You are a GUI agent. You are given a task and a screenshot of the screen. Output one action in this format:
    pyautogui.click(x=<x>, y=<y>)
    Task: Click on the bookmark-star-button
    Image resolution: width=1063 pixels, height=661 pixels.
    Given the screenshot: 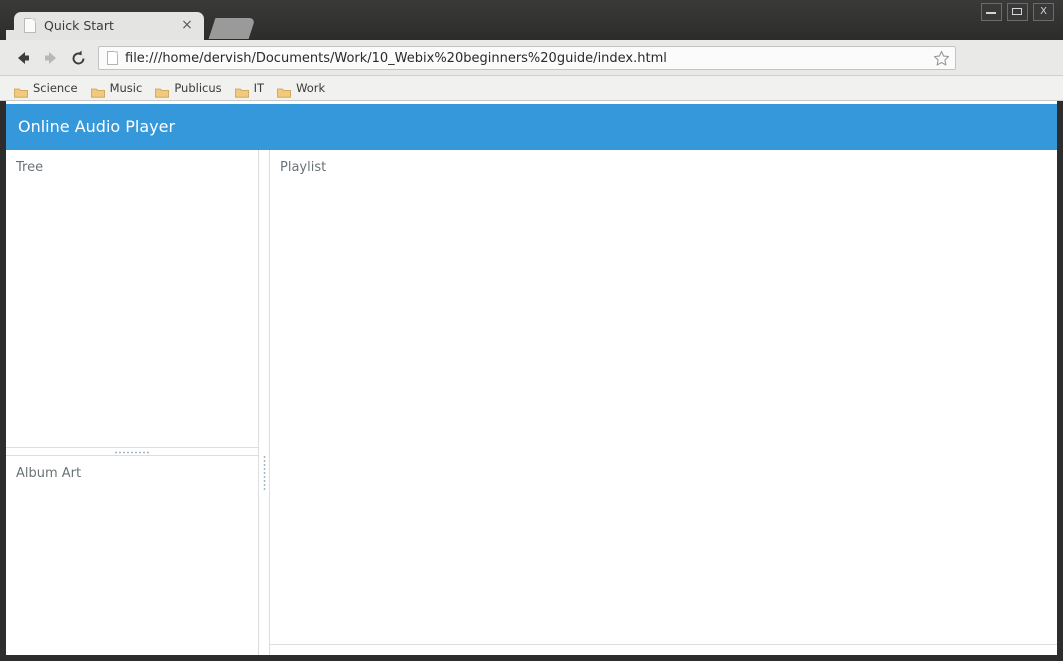 What is the action you would take?
    pyautogui.click(x=941, y=58)
    